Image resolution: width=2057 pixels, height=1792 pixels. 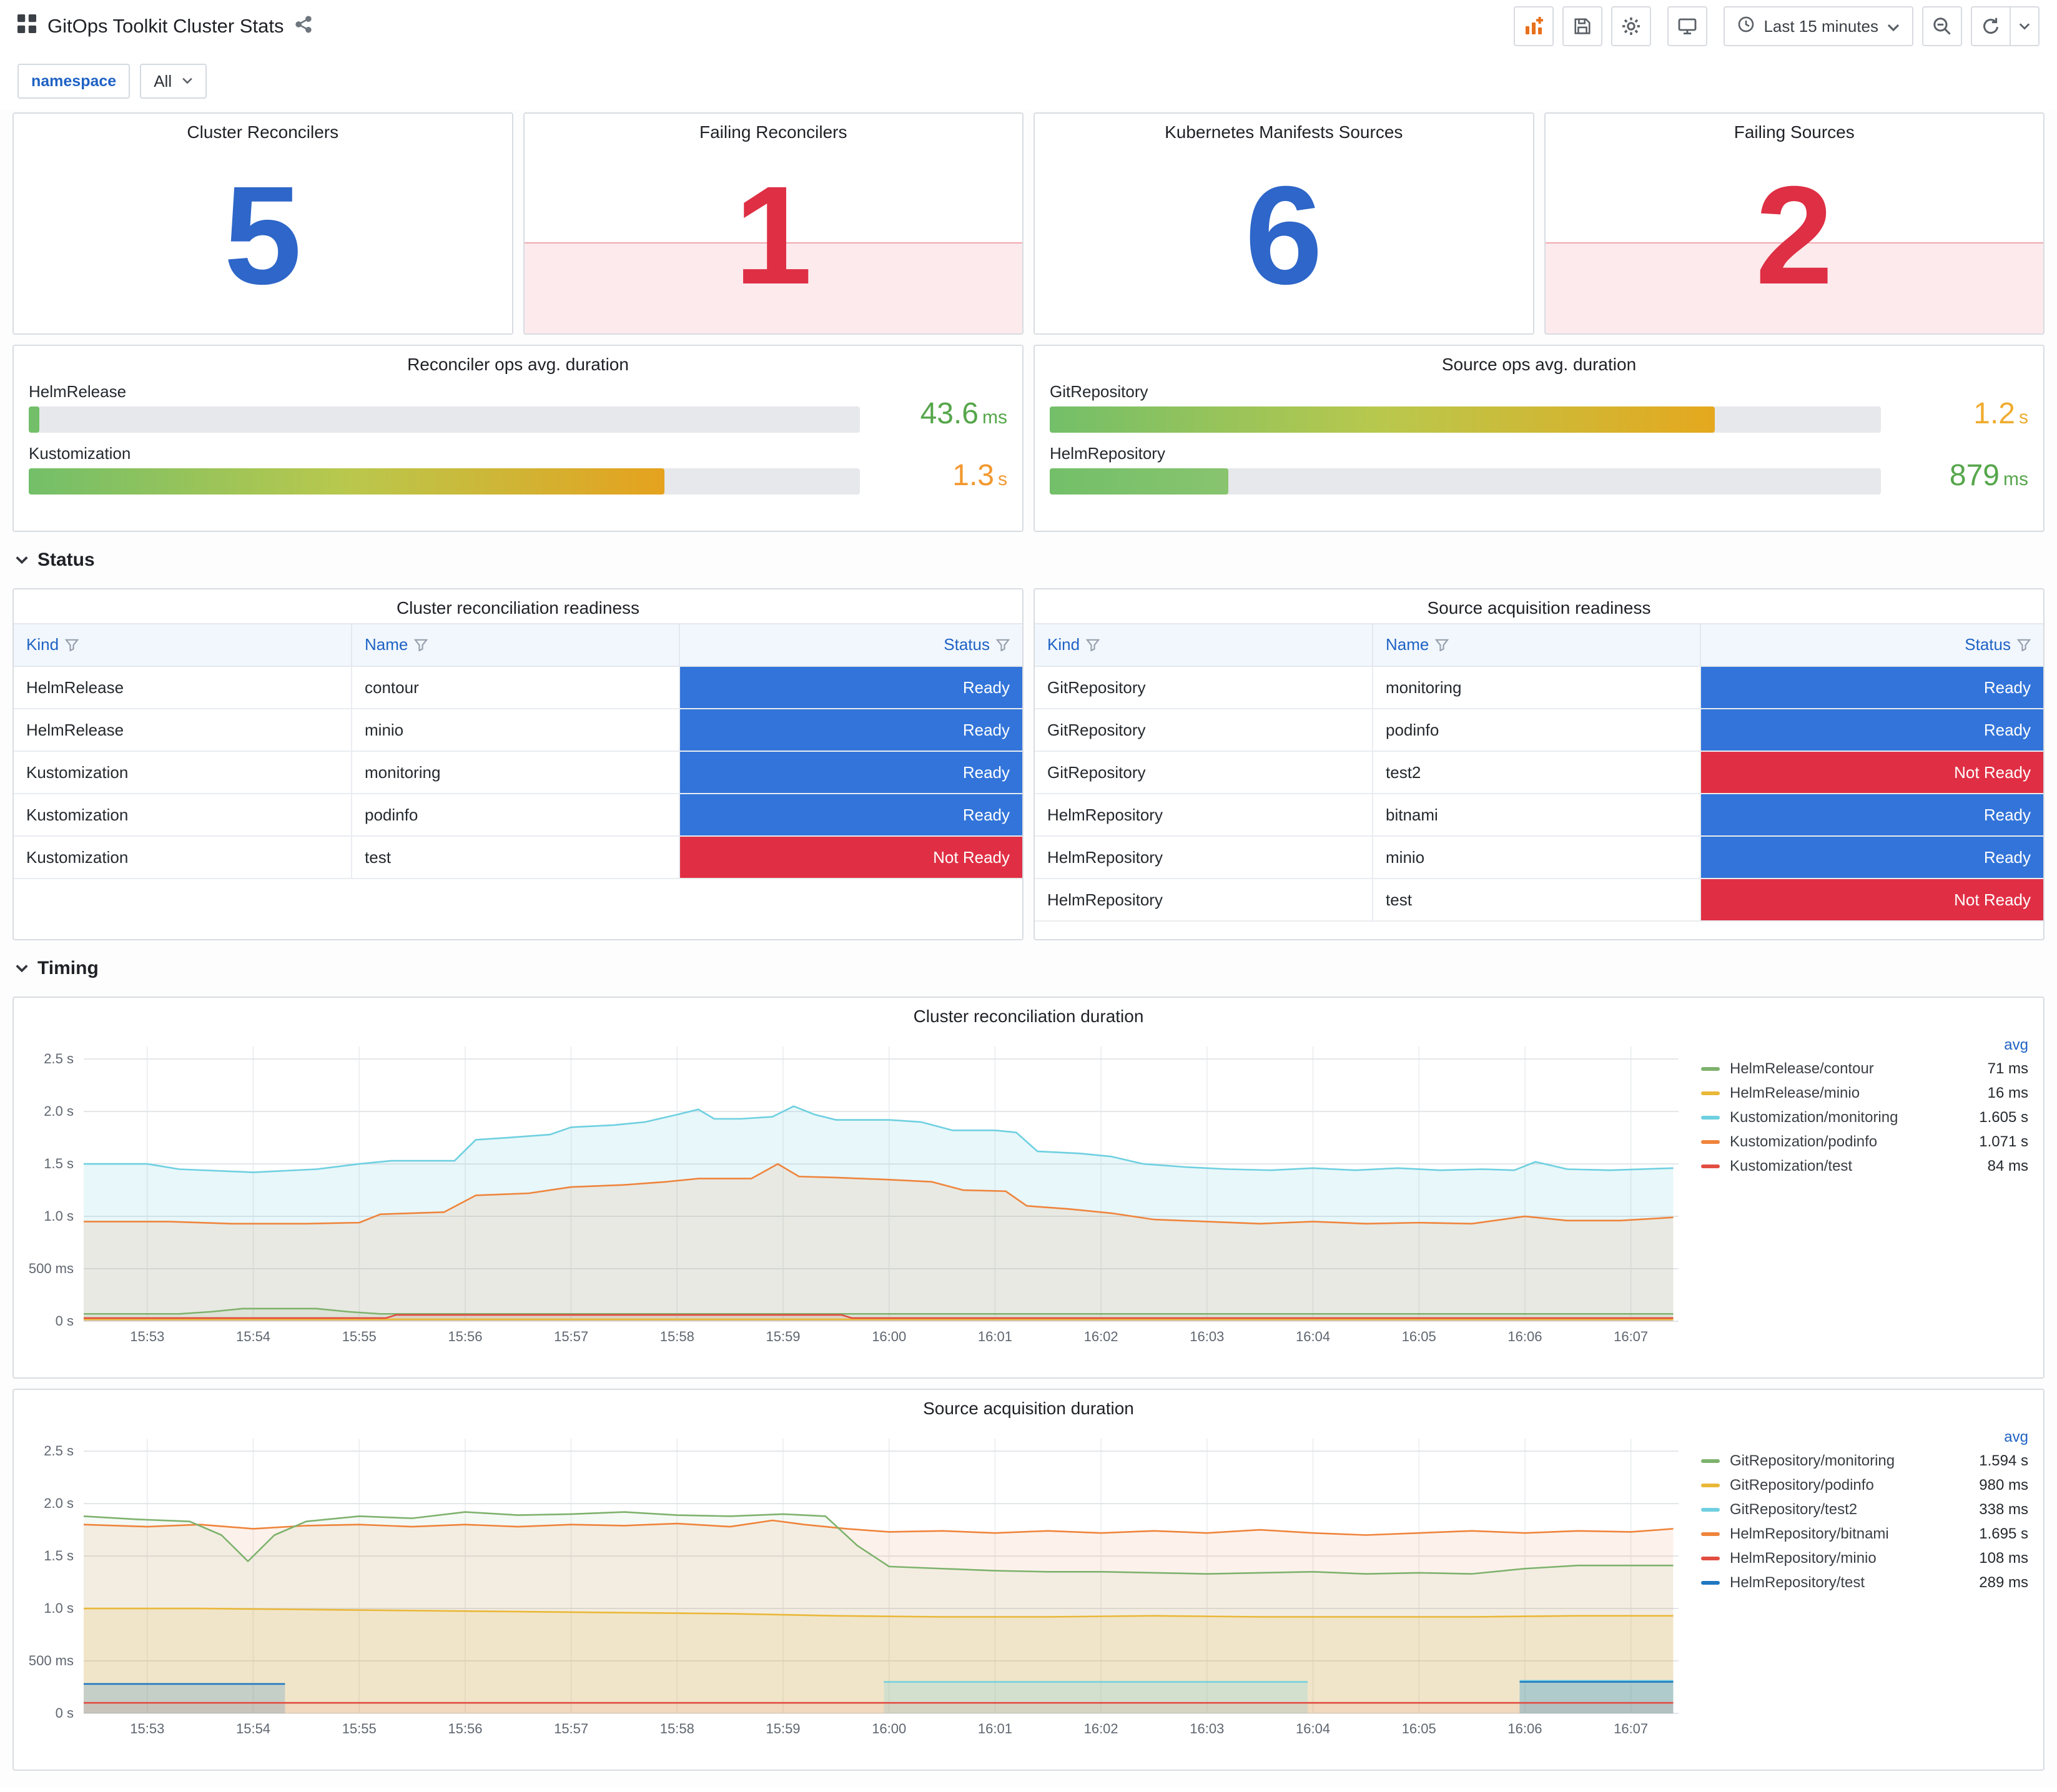 What do you see at coordinates (2008, 1165) in the screenshot?
I see `legend-series-avg: 84 ms` at bounding box center [2008, 1165].